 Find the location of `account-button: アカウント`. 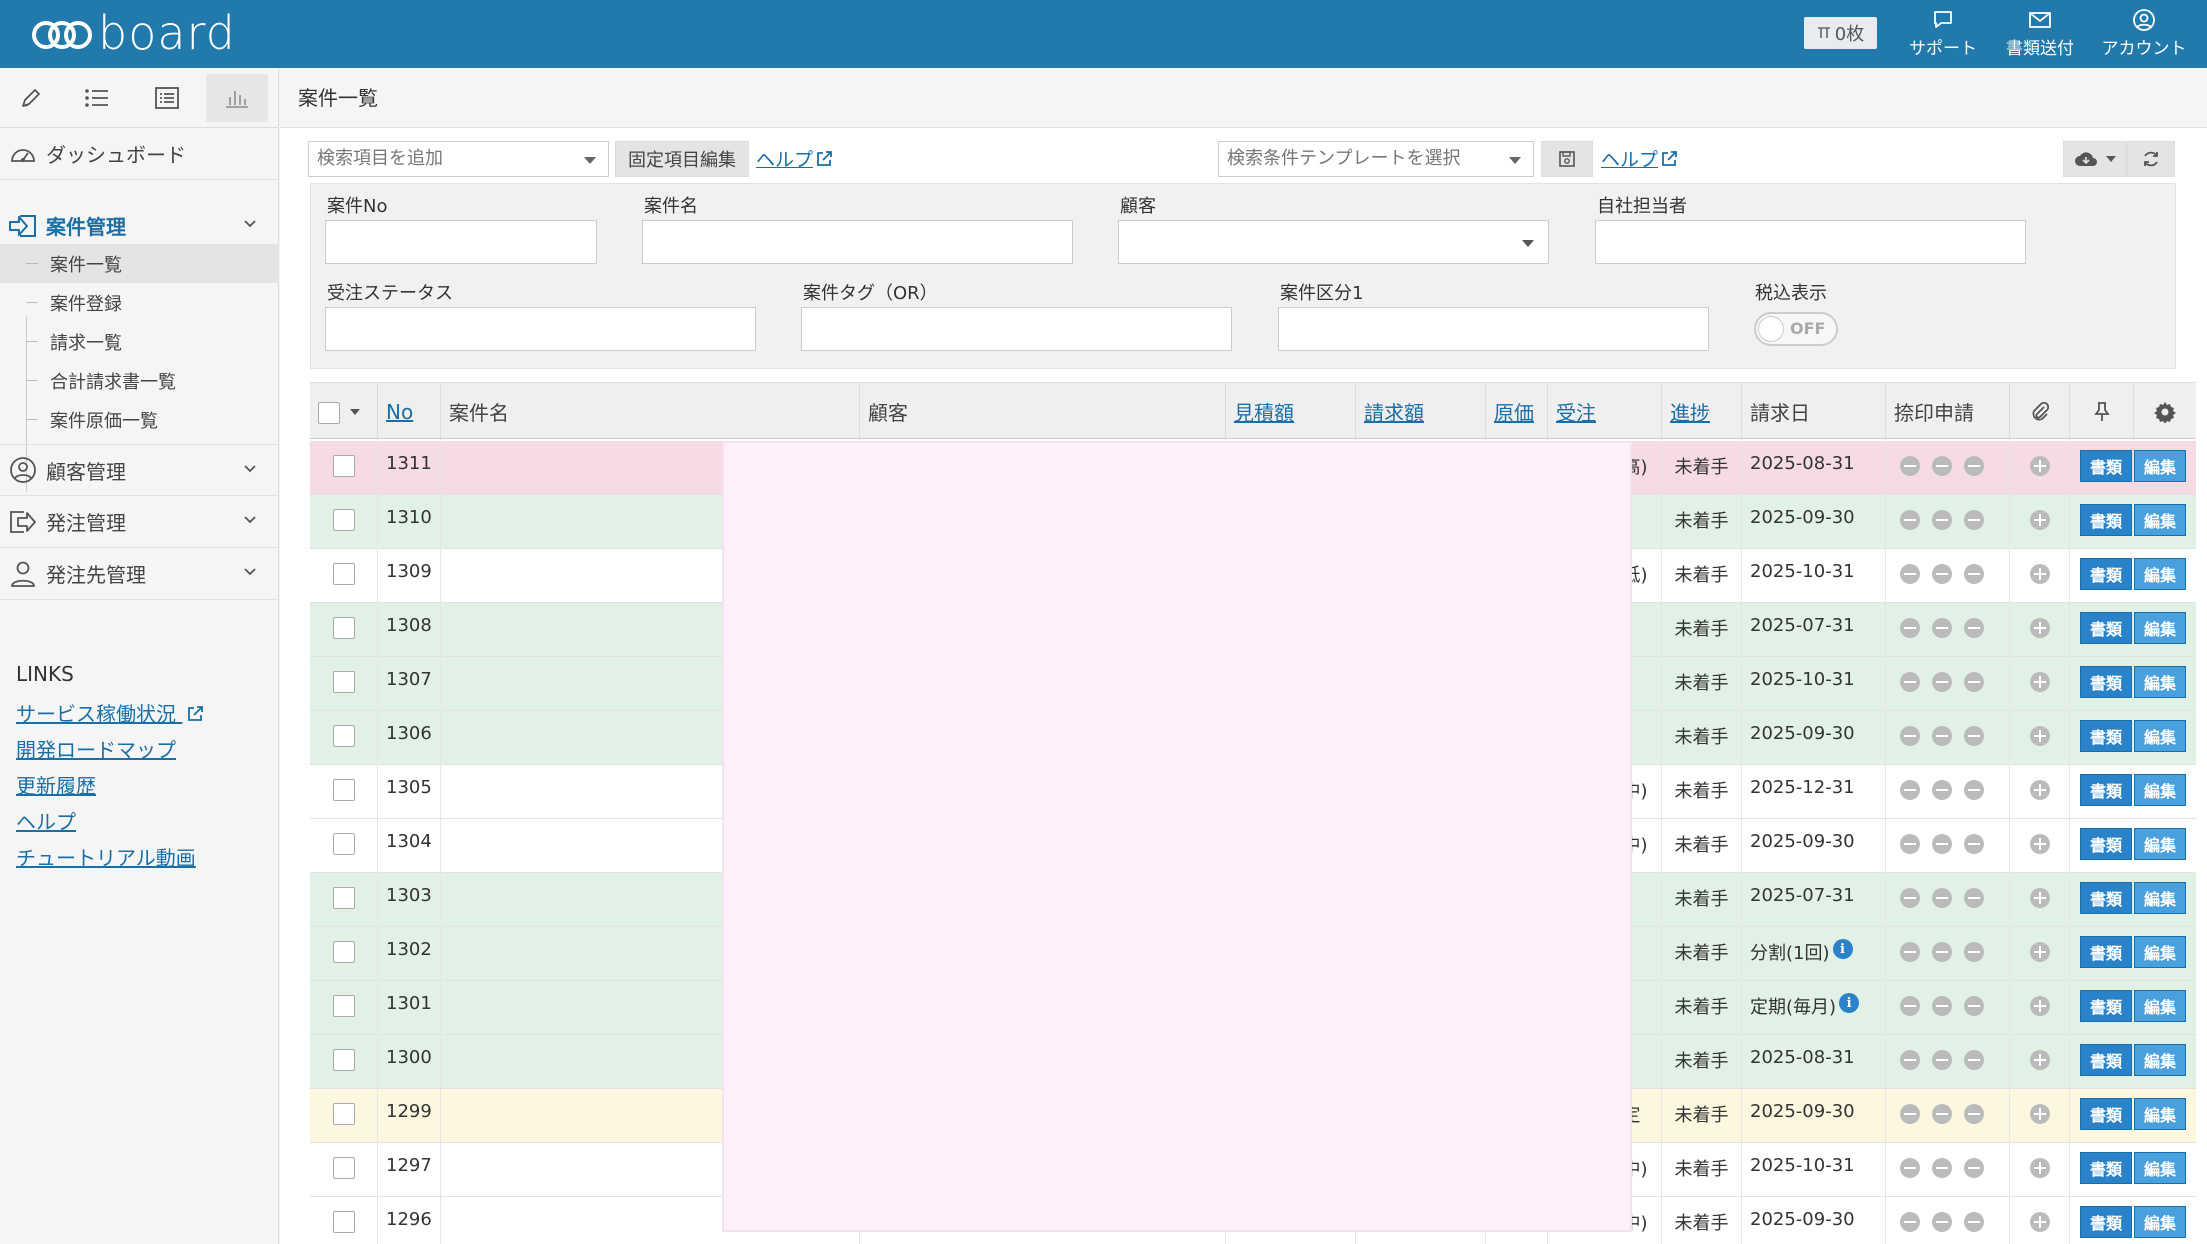

account-button: アカウント is located at coordinates (2144, 35).